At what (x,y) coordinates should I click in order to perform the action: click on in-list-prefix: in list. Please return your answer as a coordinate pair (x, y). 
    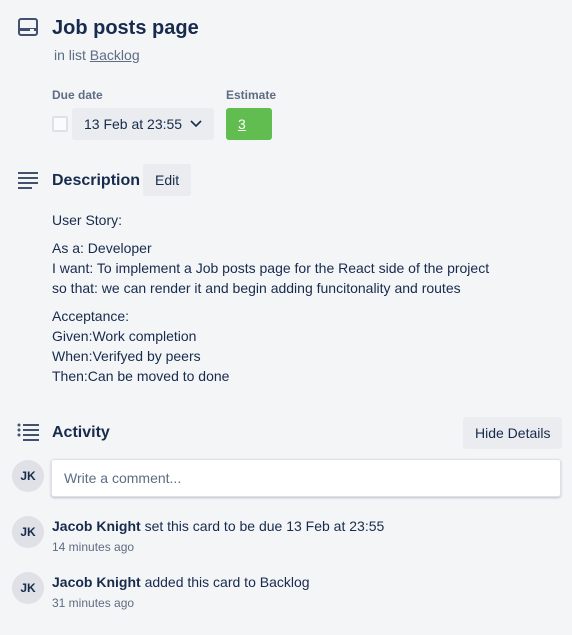
    Looking at the image, I should click on (70, 55).